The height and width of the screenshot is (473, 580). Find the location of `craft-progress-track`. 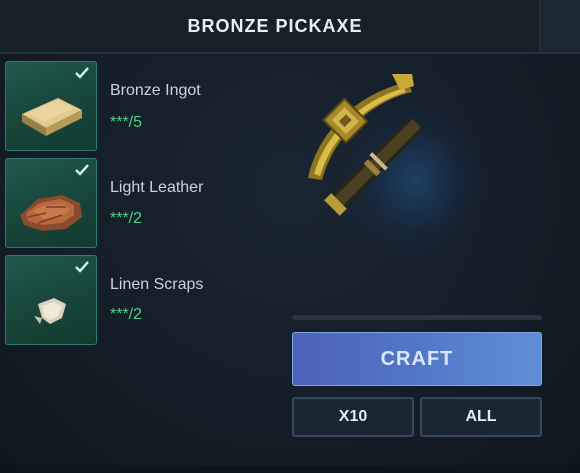

craft-progress-track is located at coordinates (417, 317).